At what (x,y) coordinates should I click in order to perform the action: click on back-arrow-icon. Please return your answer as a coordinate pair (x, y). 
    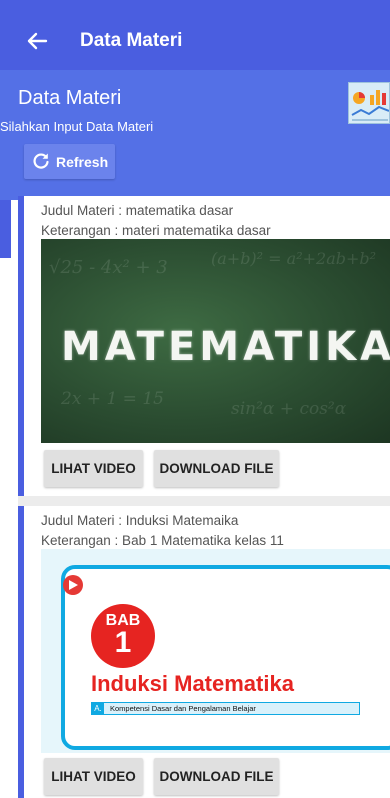
    Looking at the image, I should click on (37, 41).